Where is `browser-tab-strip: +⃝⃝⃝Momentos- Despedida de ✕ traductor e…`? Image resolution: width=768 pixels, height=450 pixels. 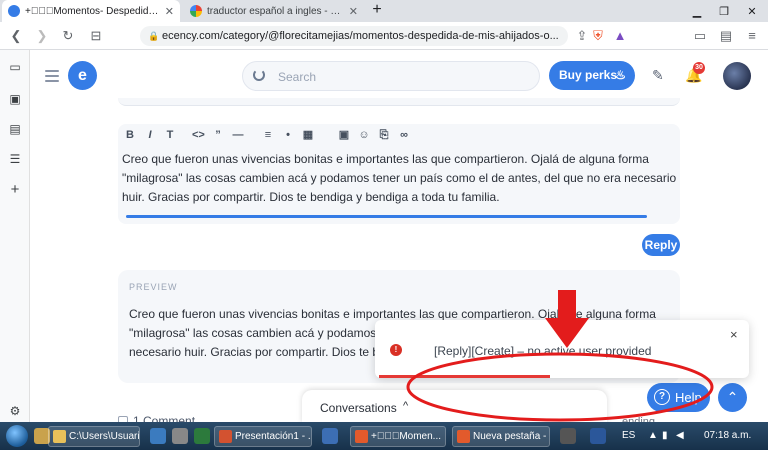 browser-tab-strip: +⃝⃝⃝Momentos- Despedida de ✕ traductor e… is located at coordinates (384, 11).